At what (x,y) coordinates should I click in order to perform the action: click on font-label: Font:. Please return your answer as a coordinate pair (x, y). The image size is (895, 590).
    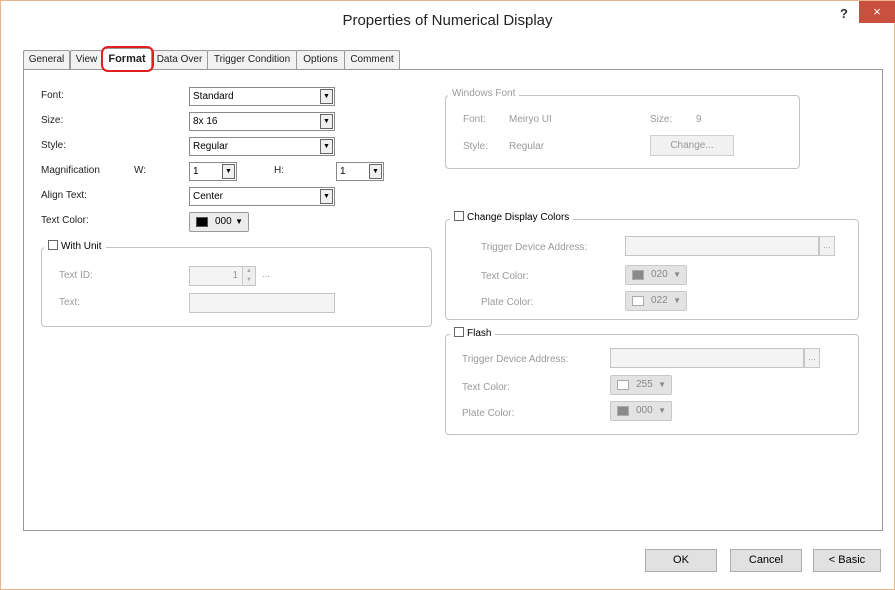
    Looking at the image, I should click on (52, 95).